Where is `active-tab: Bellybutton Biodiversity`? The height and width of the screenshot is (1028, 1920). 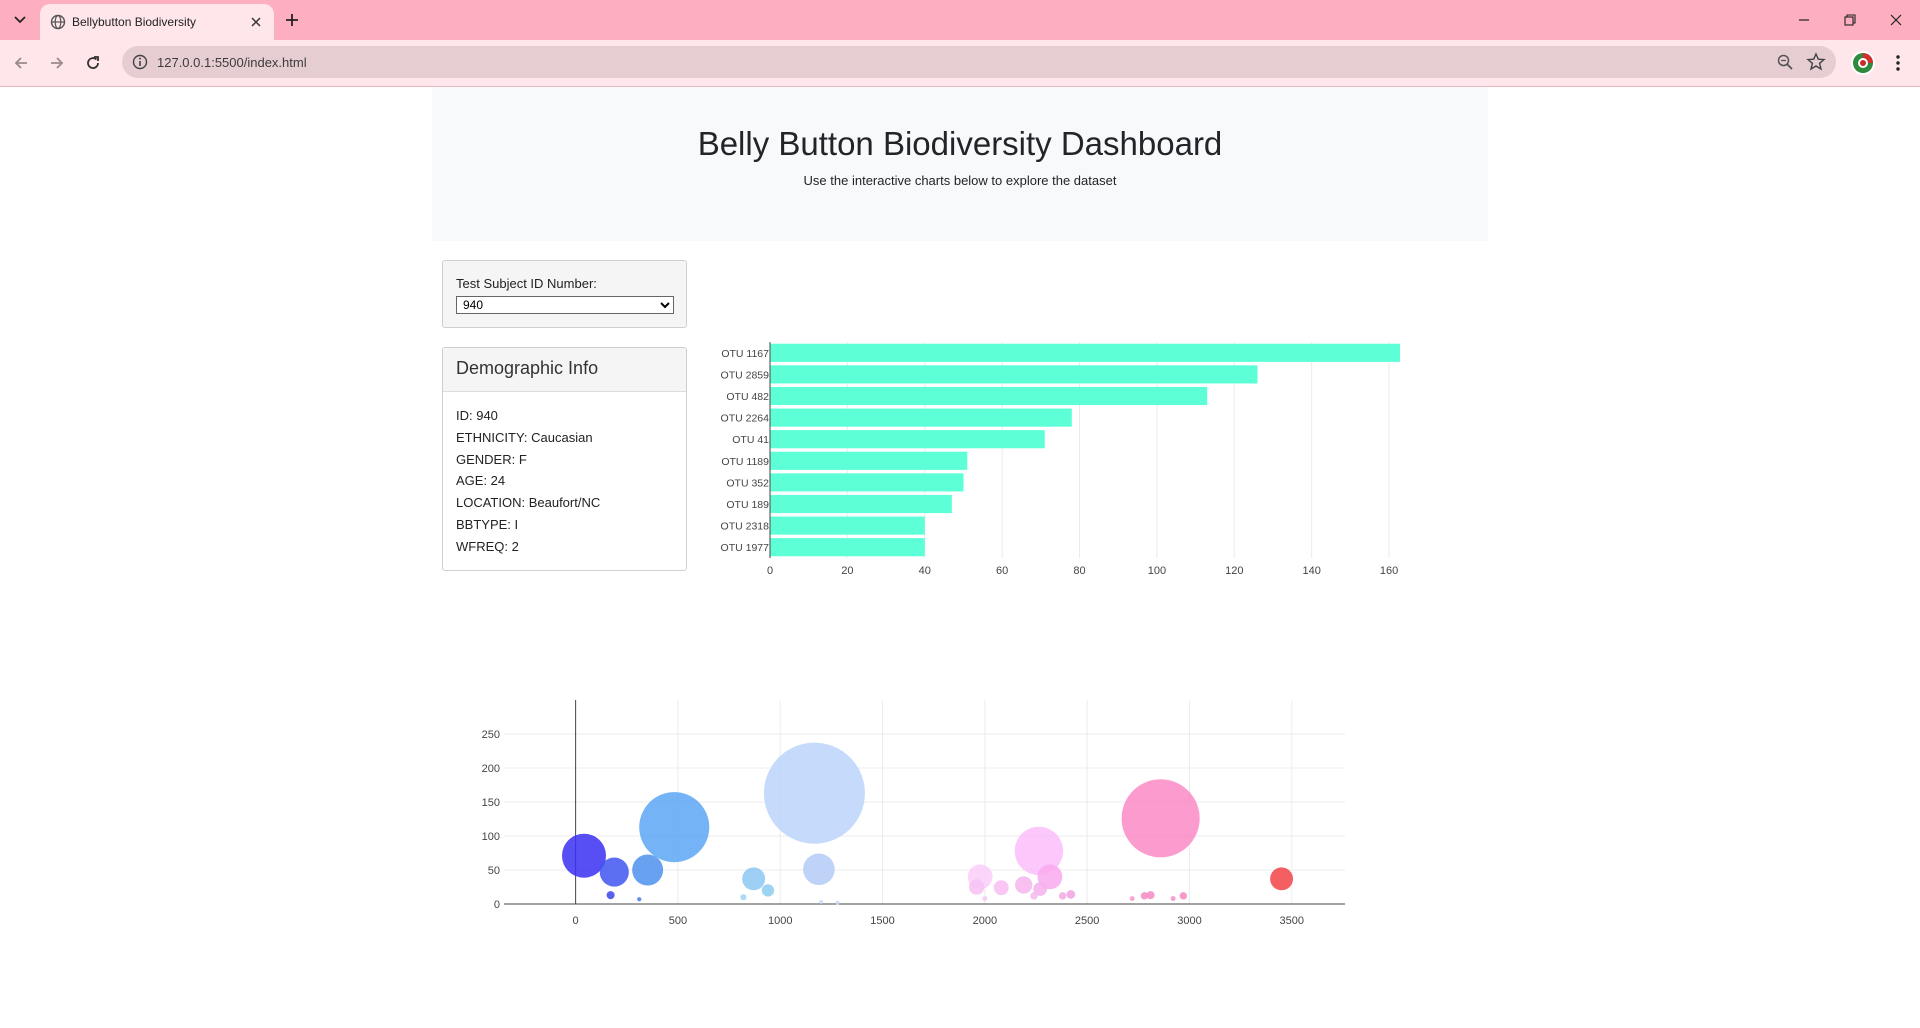
active-tab: Bellybutton Biodiversity is located at coordinates (157, 22).